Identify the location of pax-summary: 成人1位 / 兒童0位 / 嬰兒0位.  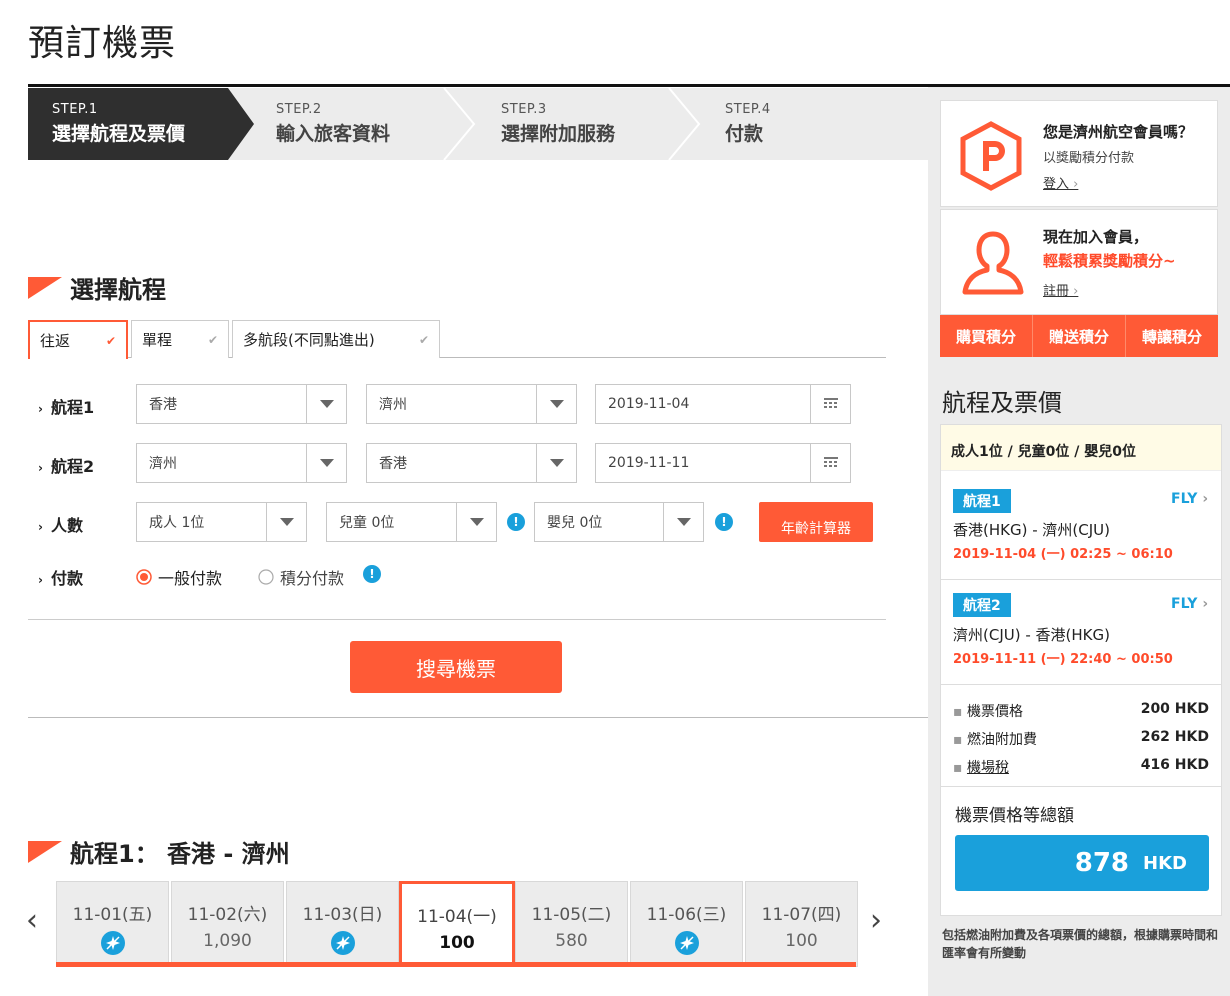
(1081, 448).